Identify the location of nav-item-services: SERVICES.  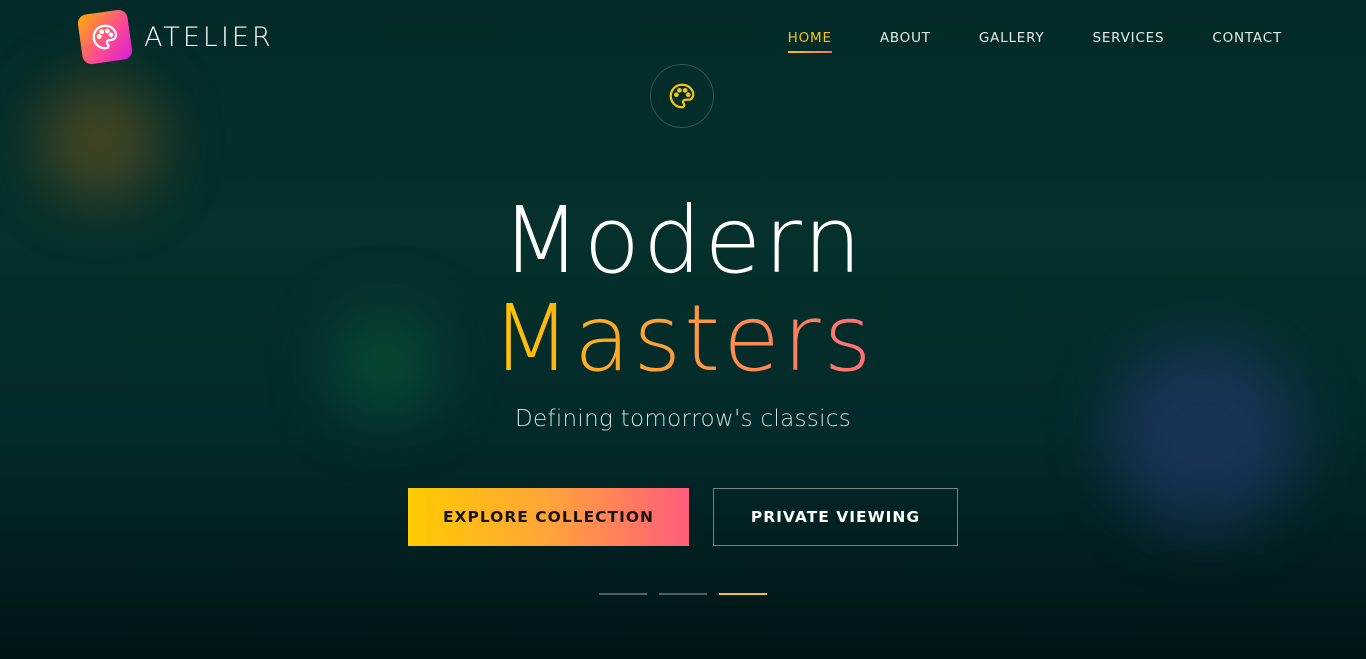
(1128, 41).